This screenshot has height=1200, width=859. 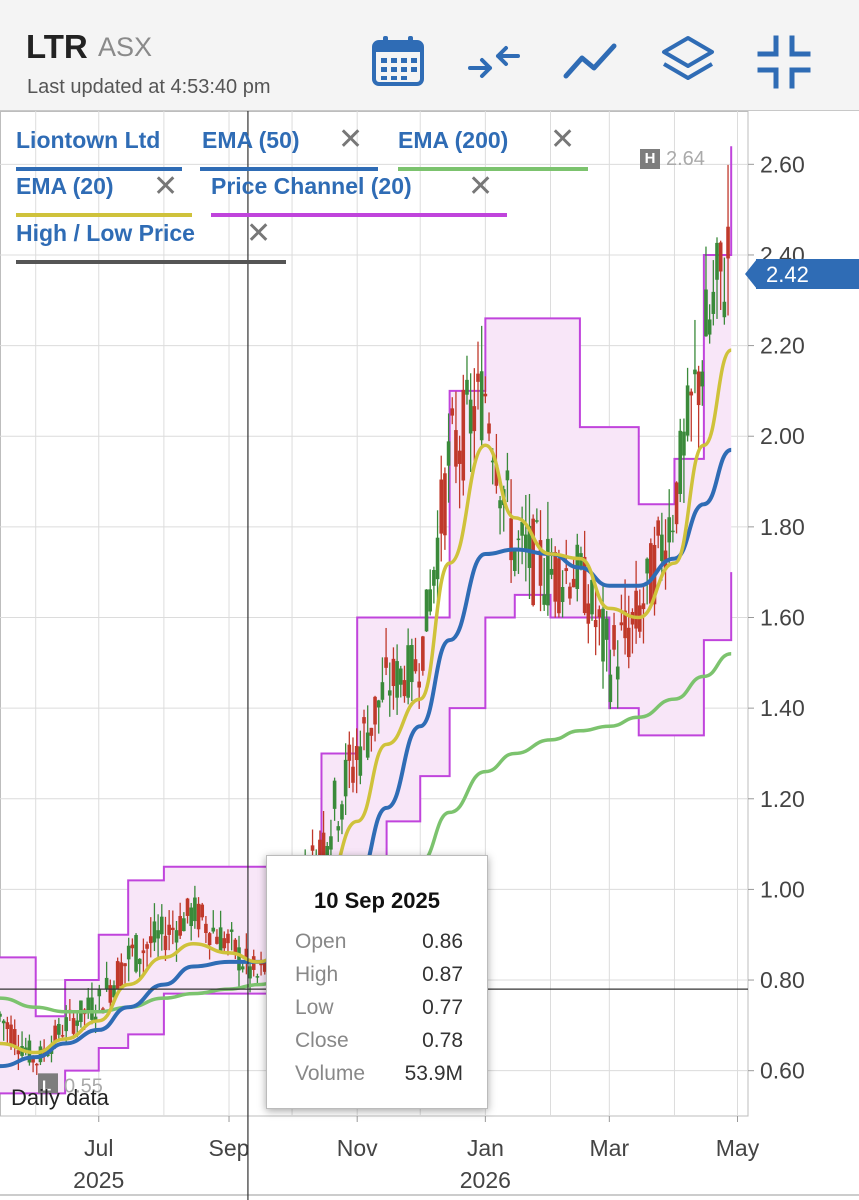 I want to click on x-tick-year: 2026, so click(x=485, y=1180).